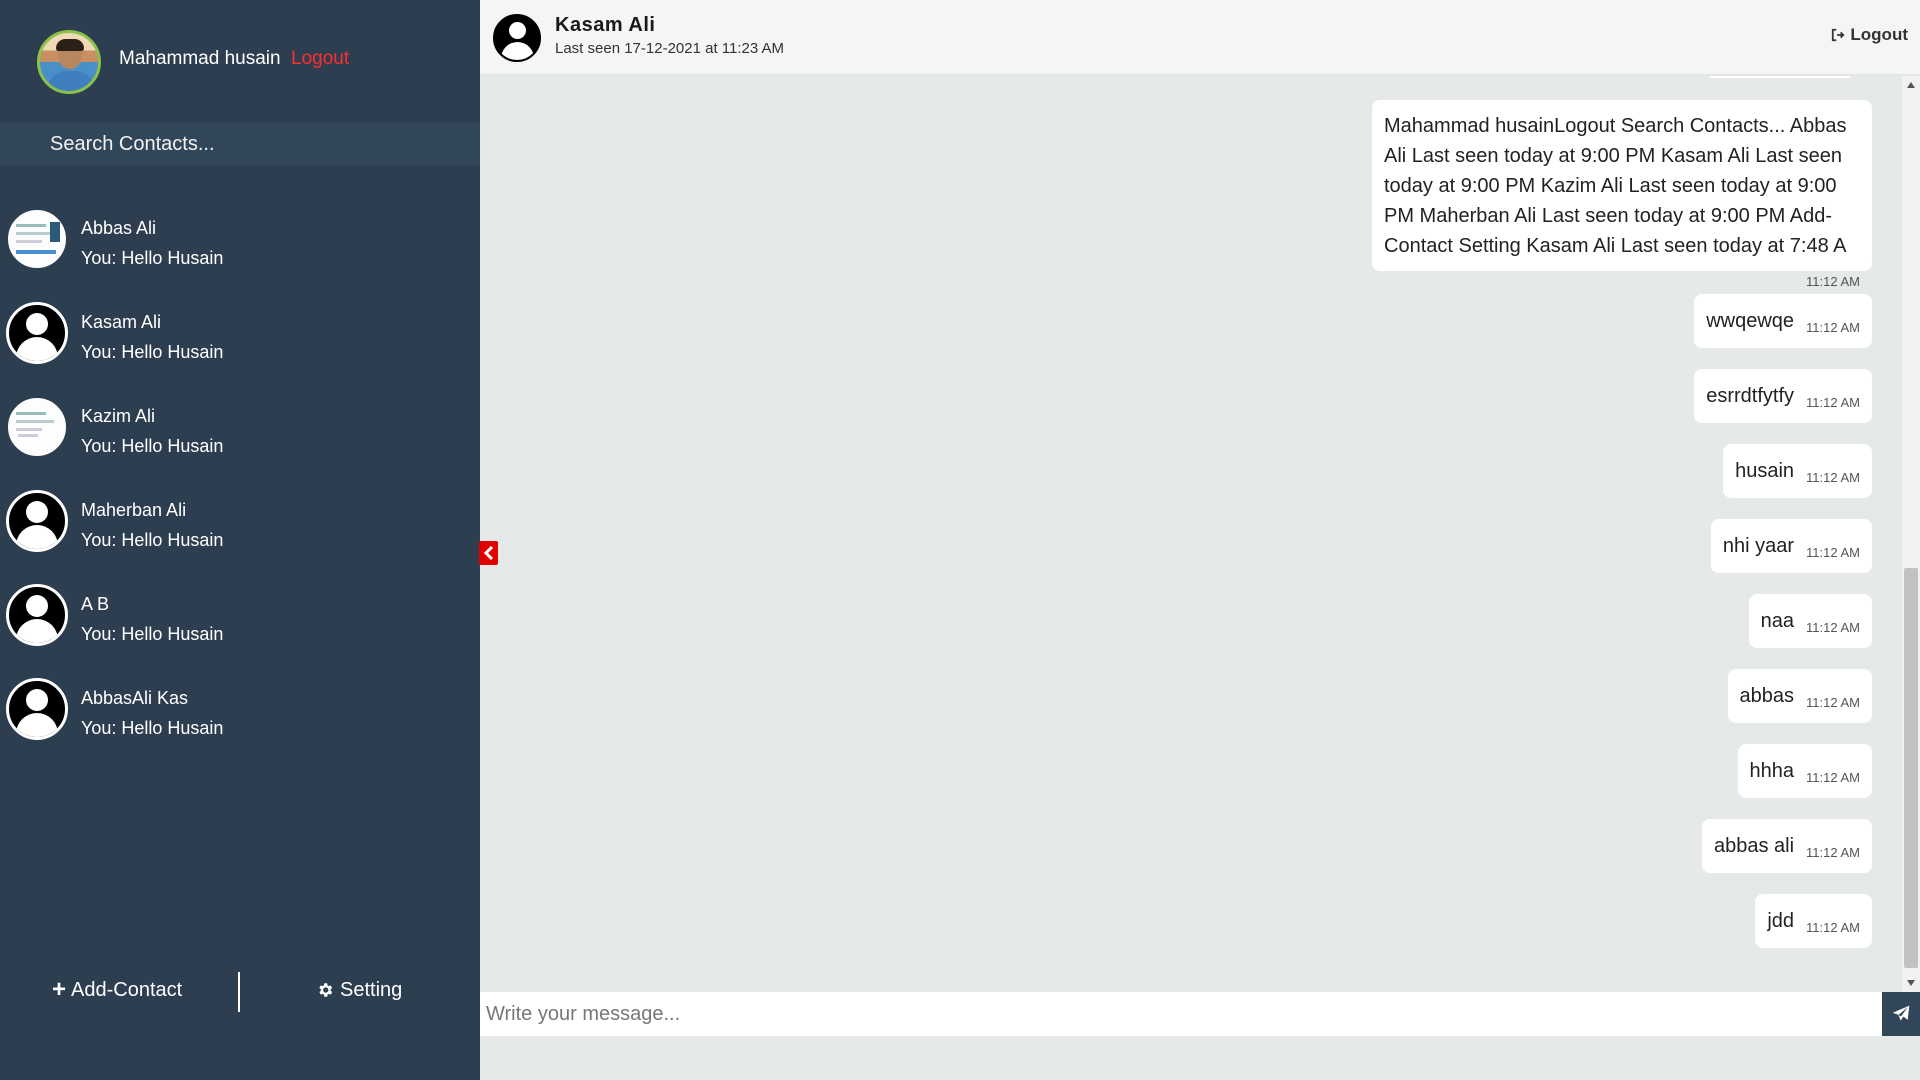  I want to click on message-text: nhi yaar, so click(1758, 545).